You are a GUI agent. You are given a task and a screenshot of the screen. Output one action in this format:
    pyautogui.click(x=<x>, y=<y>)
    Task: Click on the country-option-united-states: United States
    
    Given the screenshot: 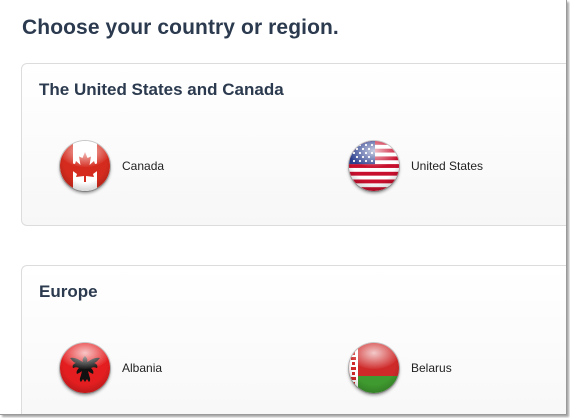 What is the action you would take?
    pyautogui.click(x=416, y=166)
    